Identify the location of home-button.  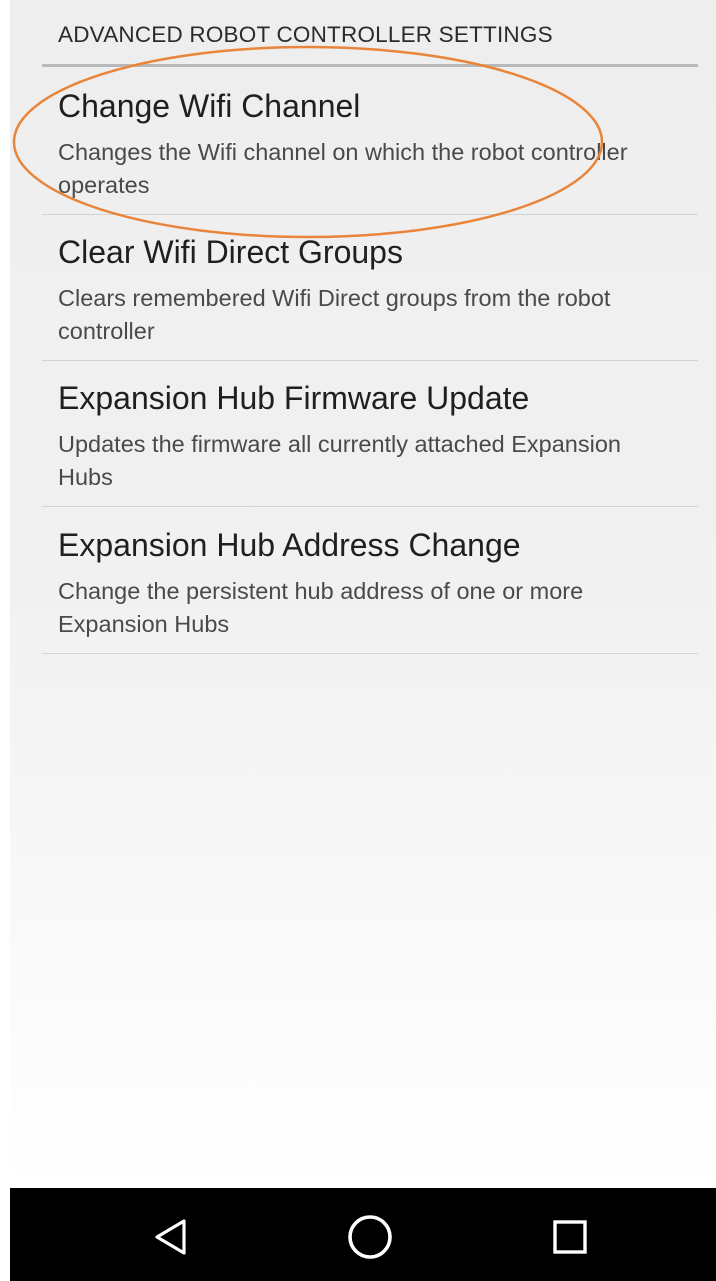
(370, 1237).